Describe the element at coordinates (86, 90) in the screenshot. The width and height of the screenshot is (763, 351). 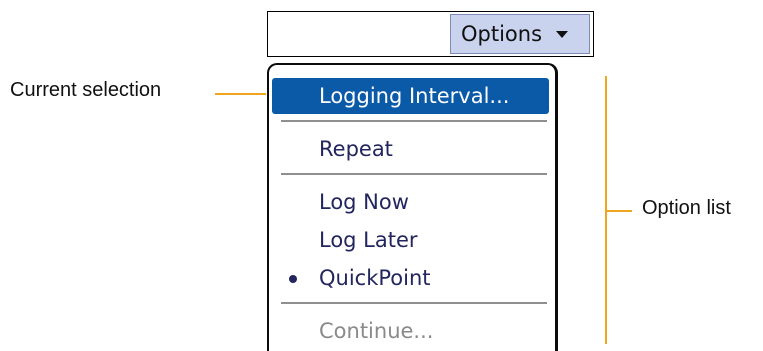
I see `callout-current-selection: Current selection` at that location.